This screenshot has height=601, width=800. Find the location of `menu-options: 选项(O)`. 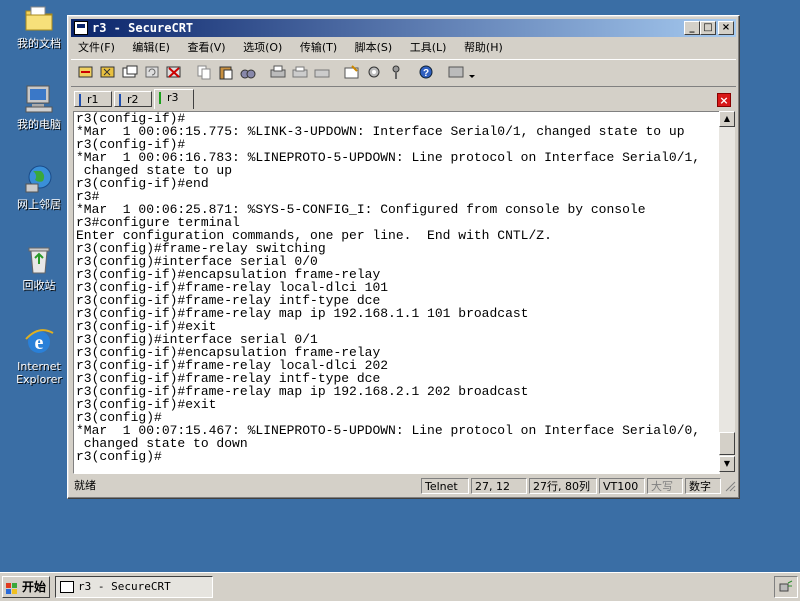

menu-options: 选项(O) is located at coordinates (262, 47).